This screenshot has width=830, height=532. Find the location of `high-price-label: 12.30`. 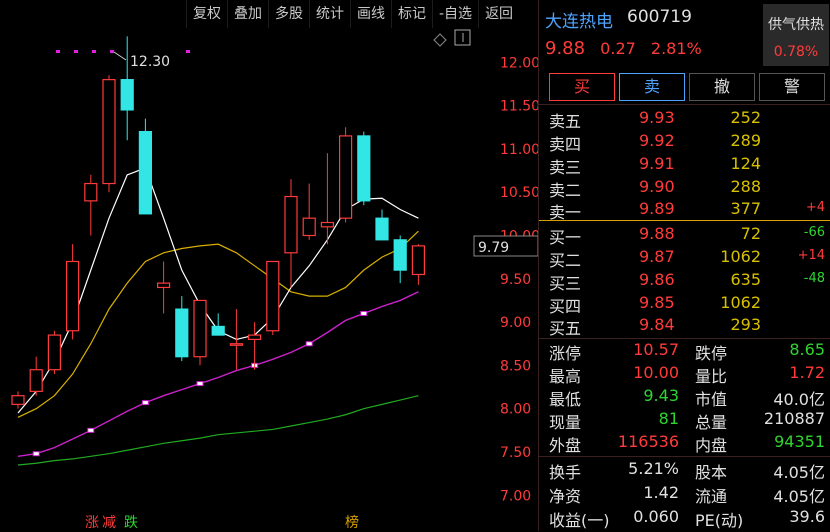

high-price-label: 12.30 is located at coordinates (150, 62).